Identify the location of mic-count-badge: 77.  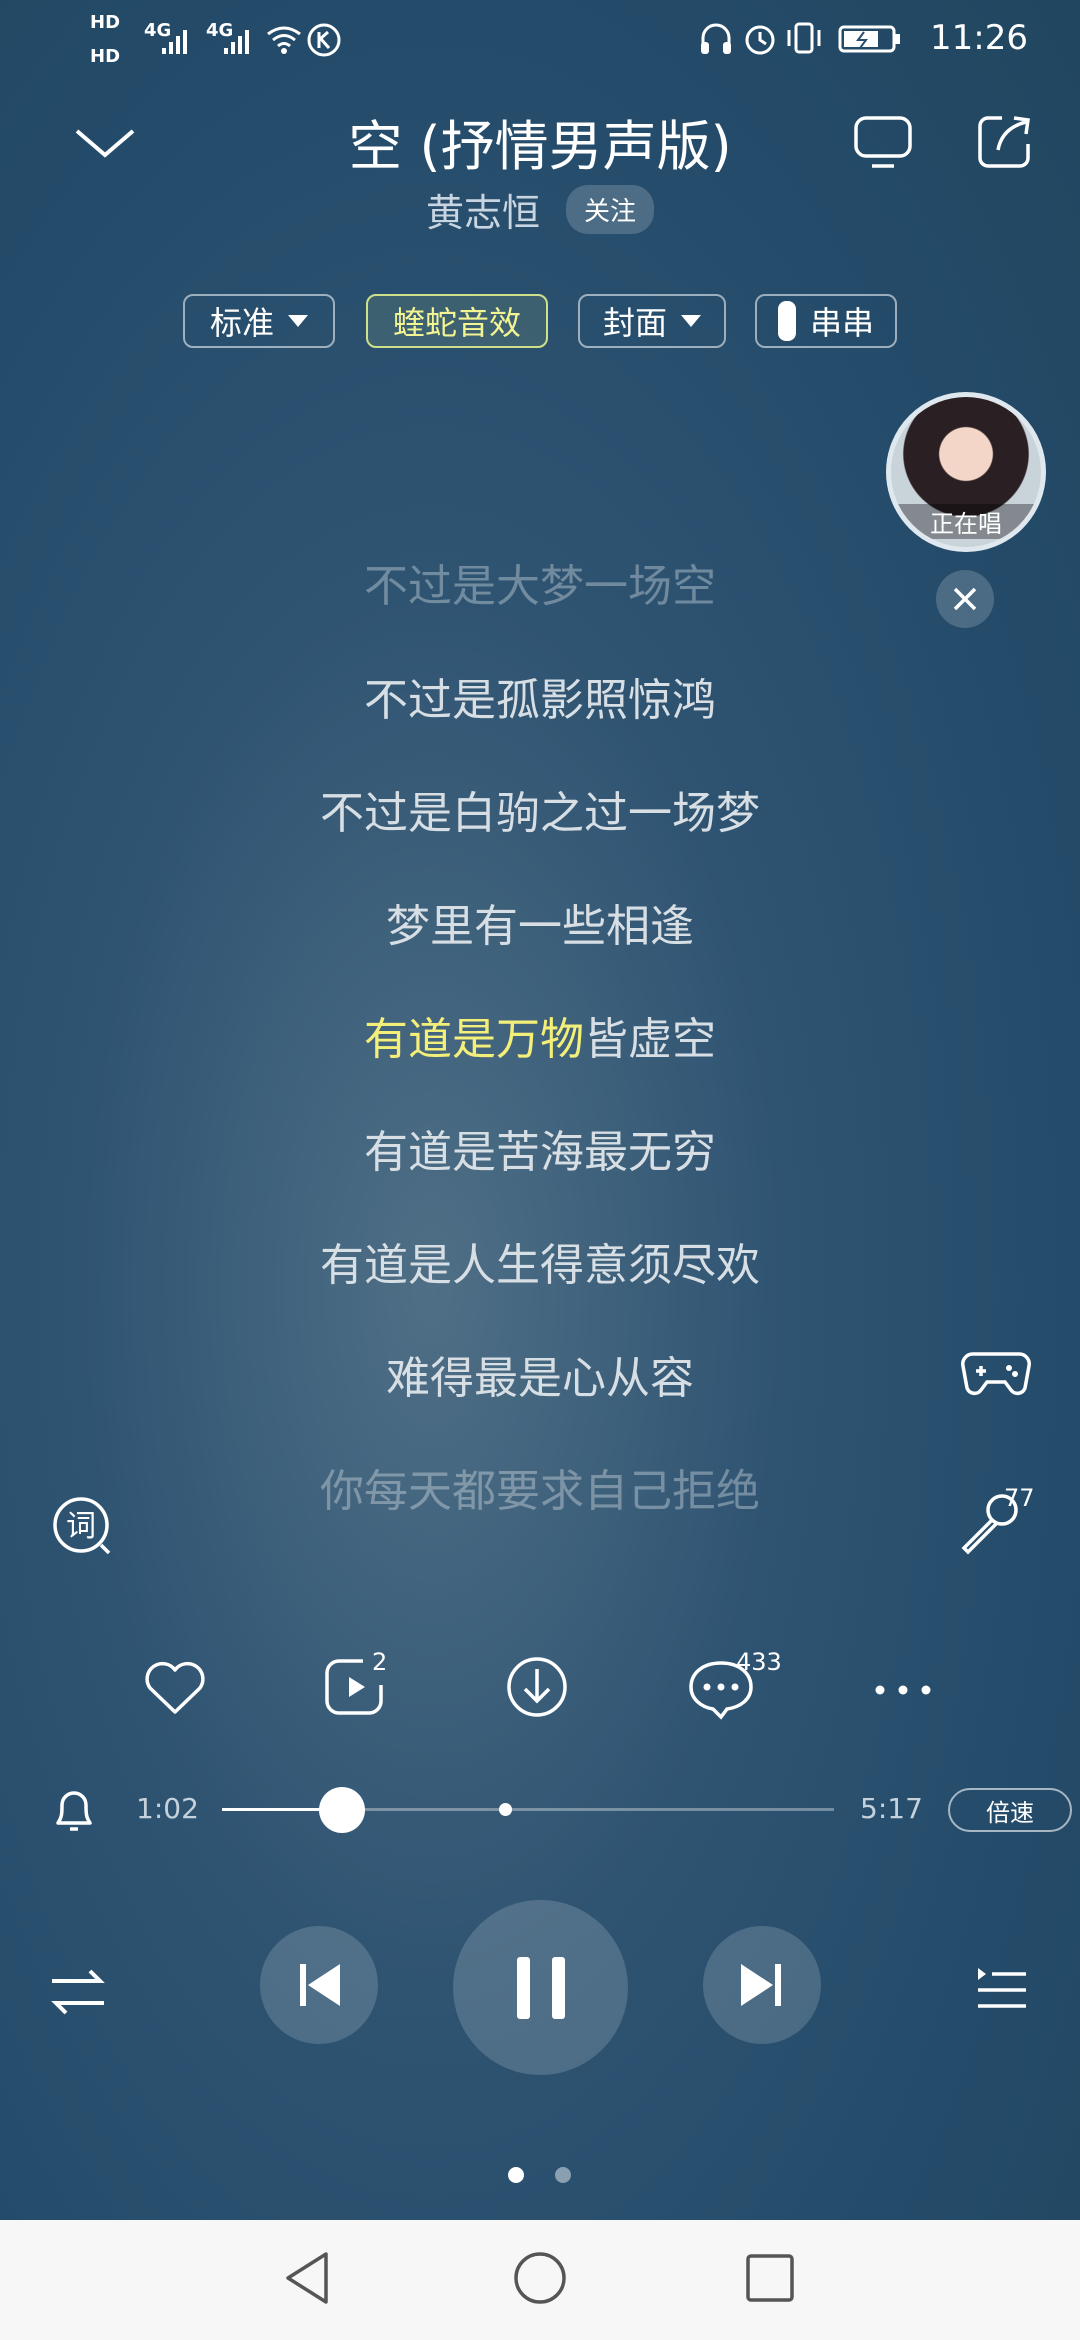
(1019, 1498).